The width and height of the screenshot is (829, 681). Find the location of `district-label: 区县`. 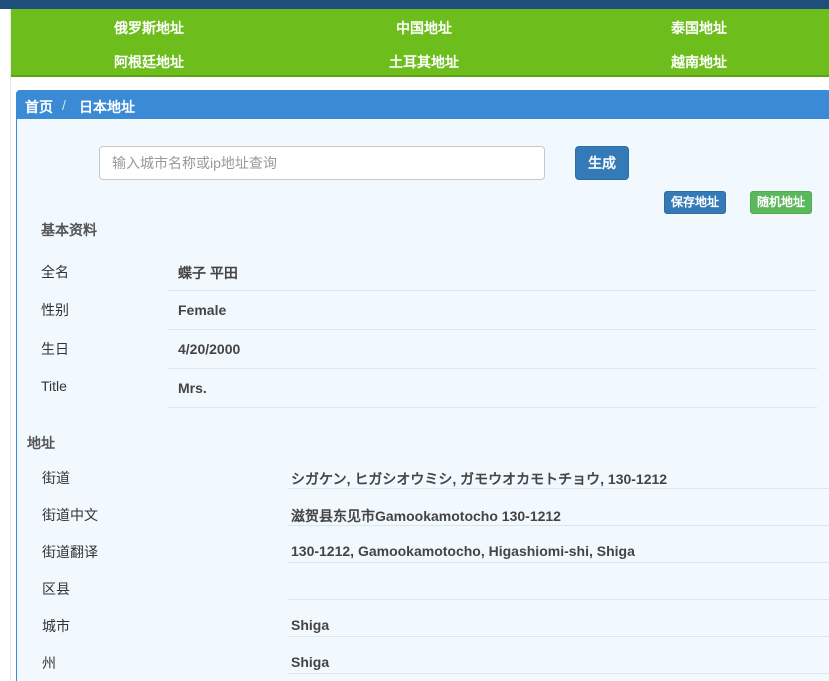

district-label: 区县 is located at coordinates (56, 589).